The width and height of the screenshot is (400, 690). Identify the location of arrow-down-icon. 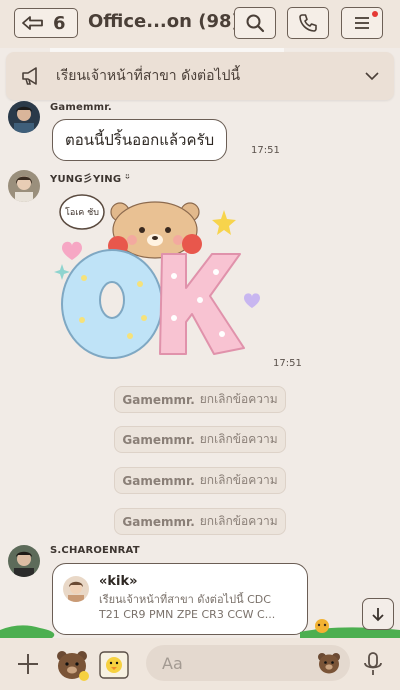
(378, 615).